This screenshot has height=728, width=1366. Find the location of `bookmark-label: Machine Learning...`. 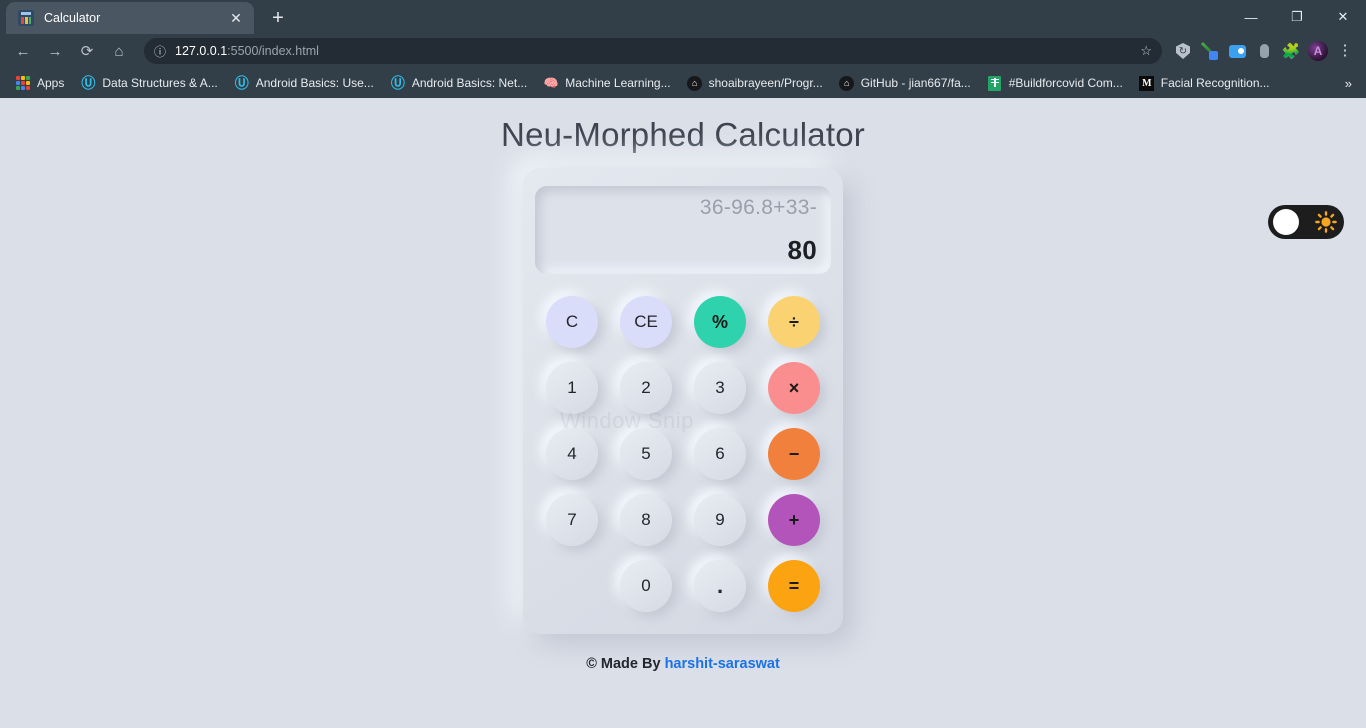

bookmark-label: Machine Learning... is located at coordinates (618, 83).